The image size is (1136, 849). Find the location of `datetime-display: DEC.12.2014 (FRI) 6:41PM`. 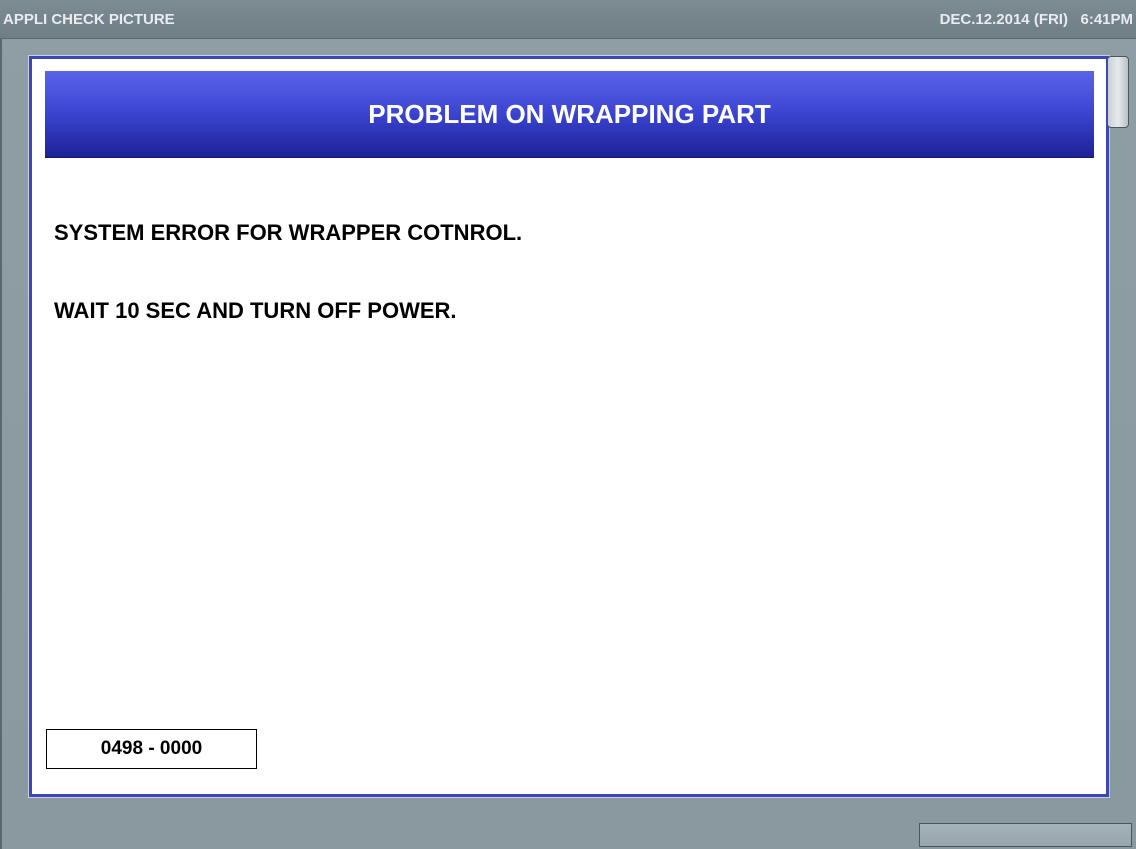

datetime-display: DEC.12.2014 (FRI) 6:41PM is located at coordinates (1036, 19).